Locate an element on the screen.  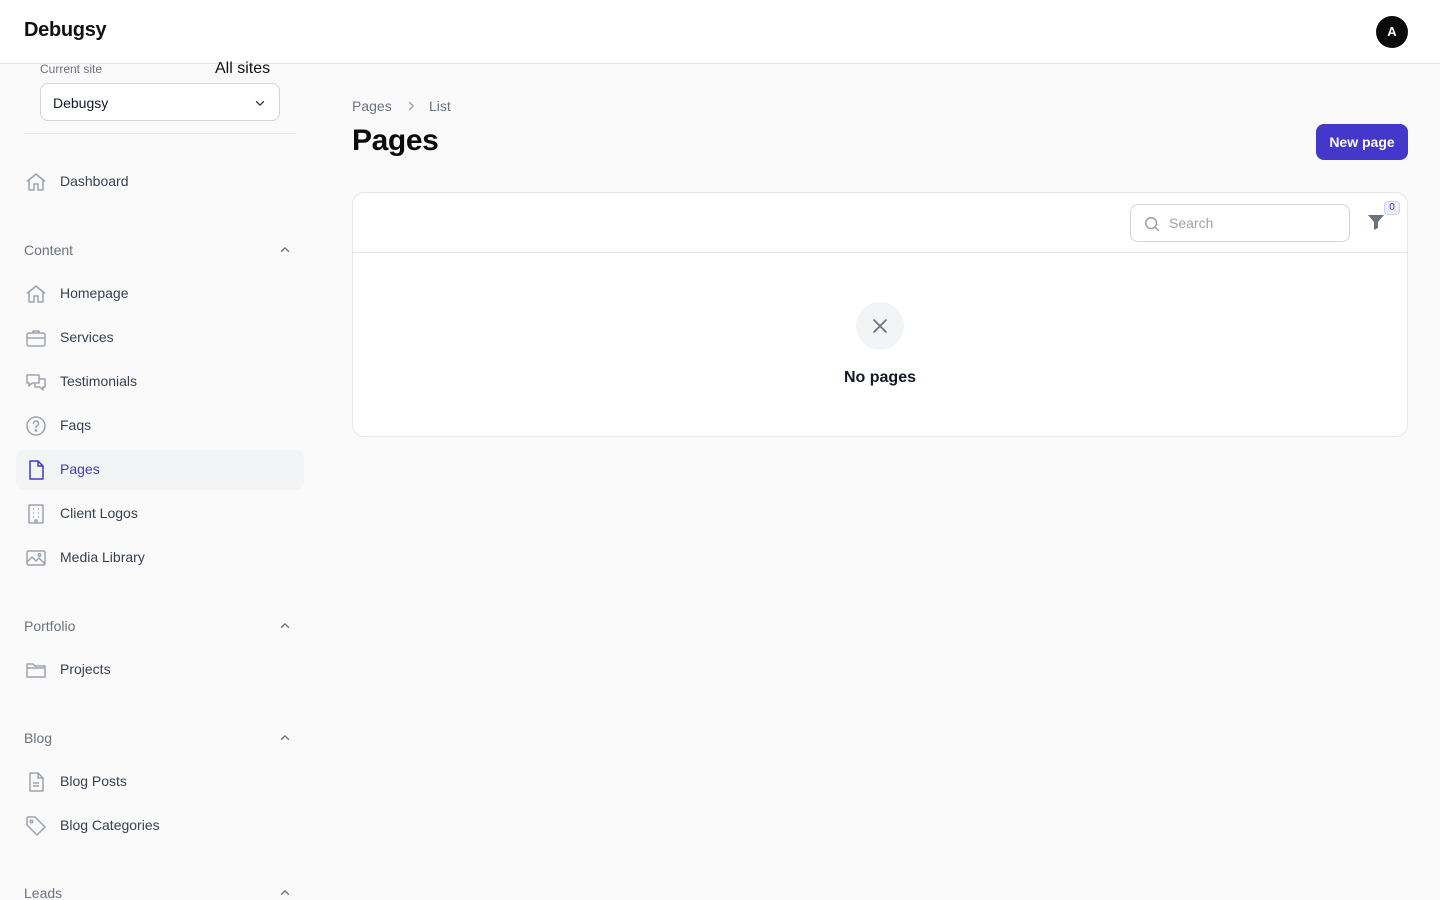
building-icon is located at coordinates (36, 514).